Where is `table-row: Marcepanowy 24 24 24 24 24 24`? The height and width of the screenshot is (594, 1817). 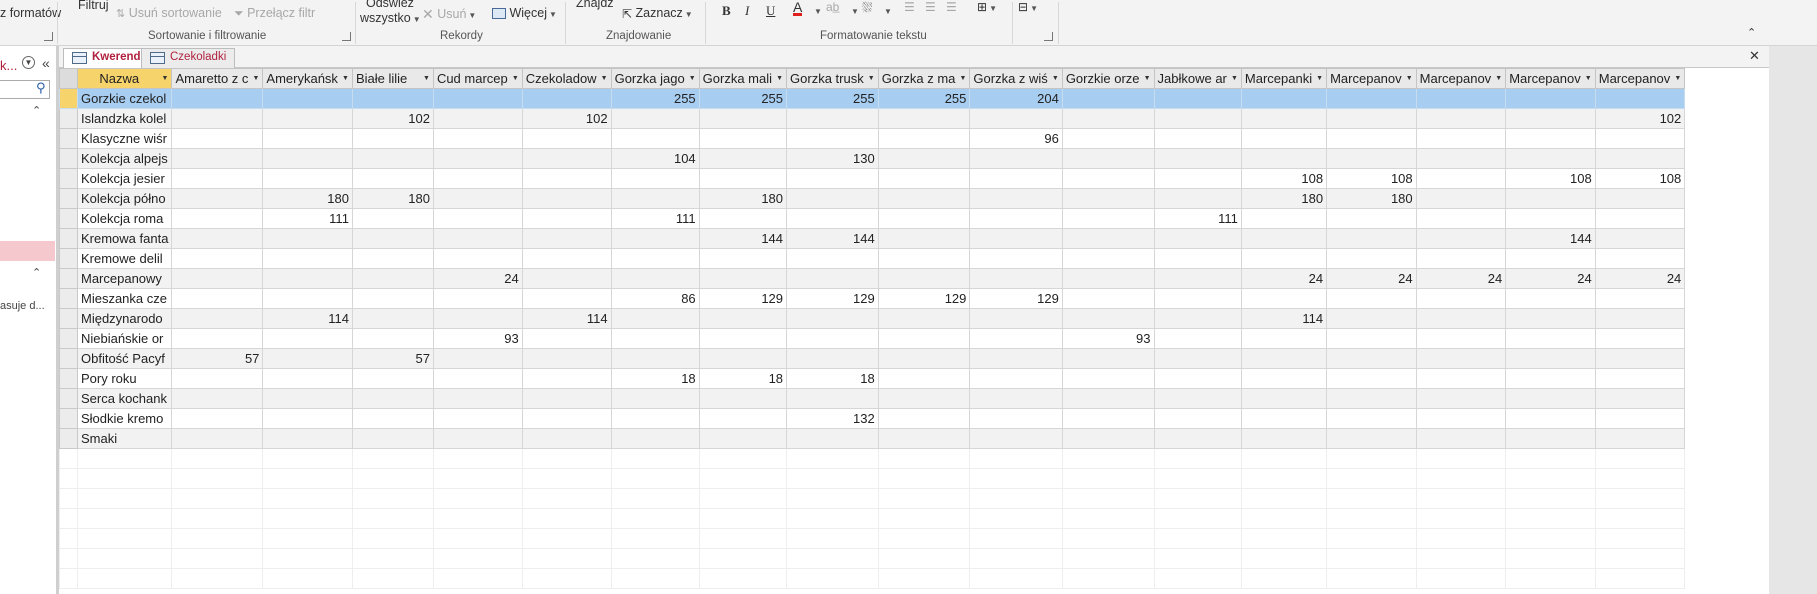 table-row: Marcepanowy 24 24 24 24 24 24 is located at coordinates (872, 278).